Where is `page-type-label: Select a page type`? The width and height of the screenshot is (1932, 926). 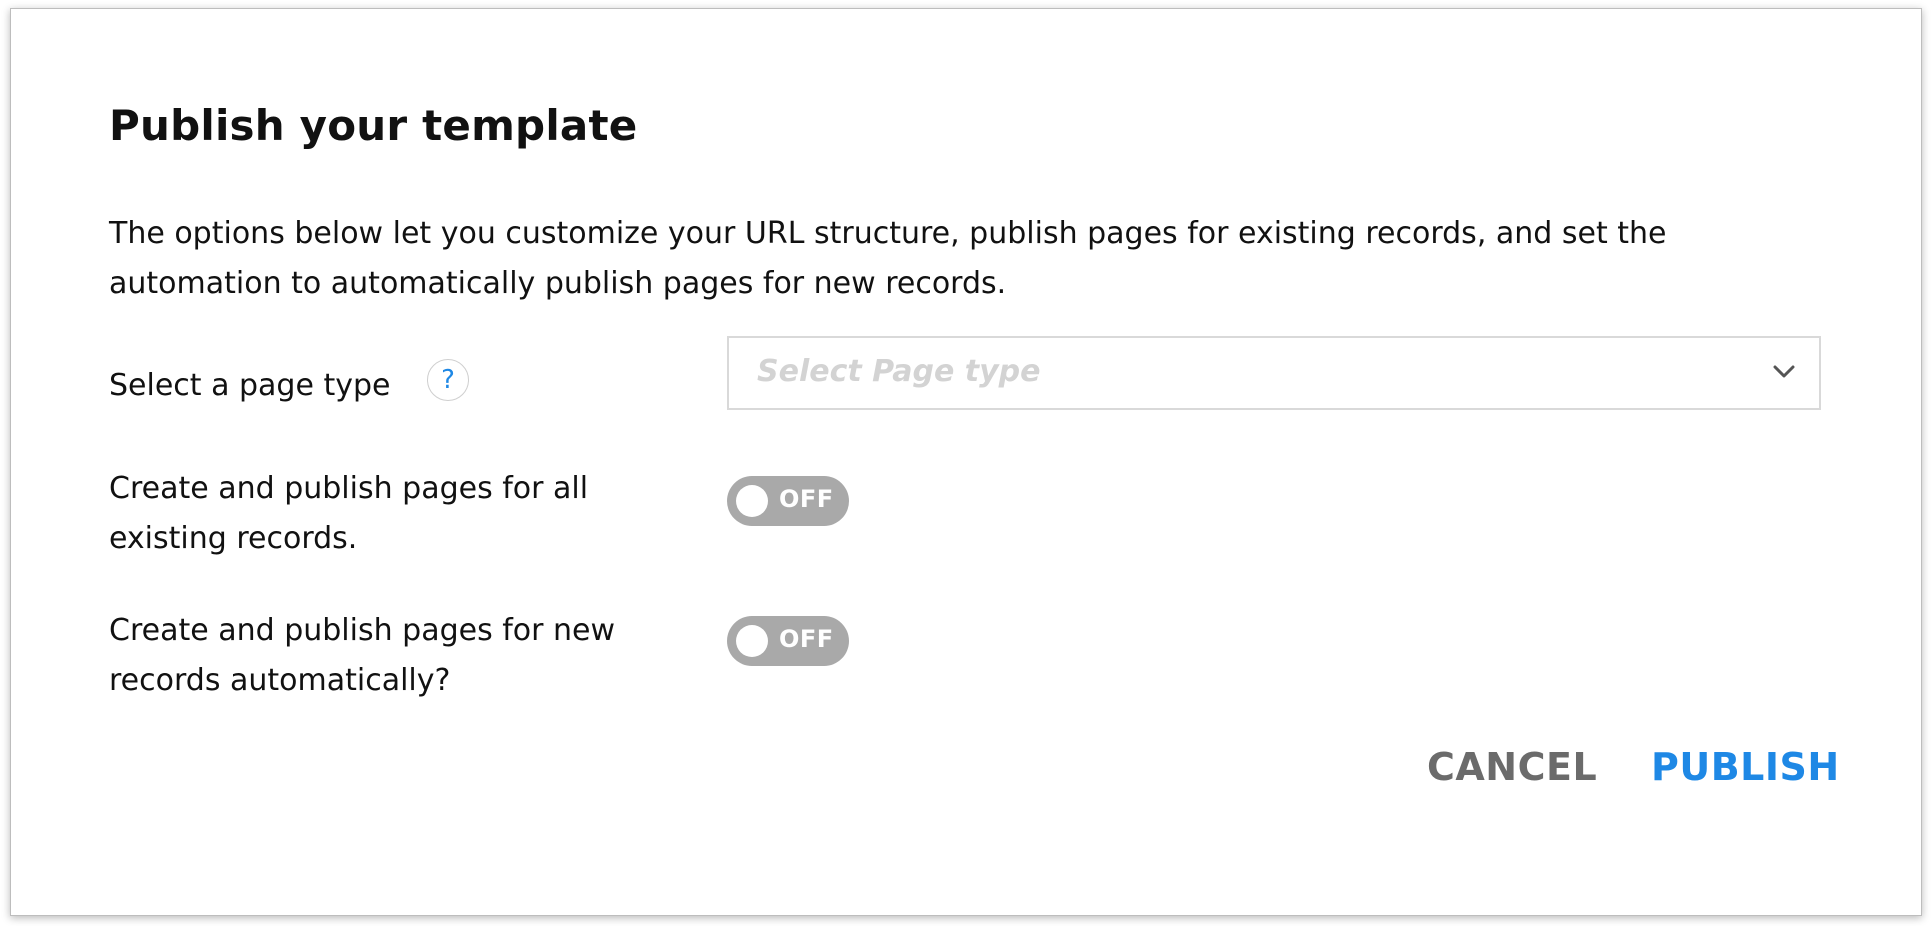
page-type-label: Select a page type is located at coordinates (249, 386).